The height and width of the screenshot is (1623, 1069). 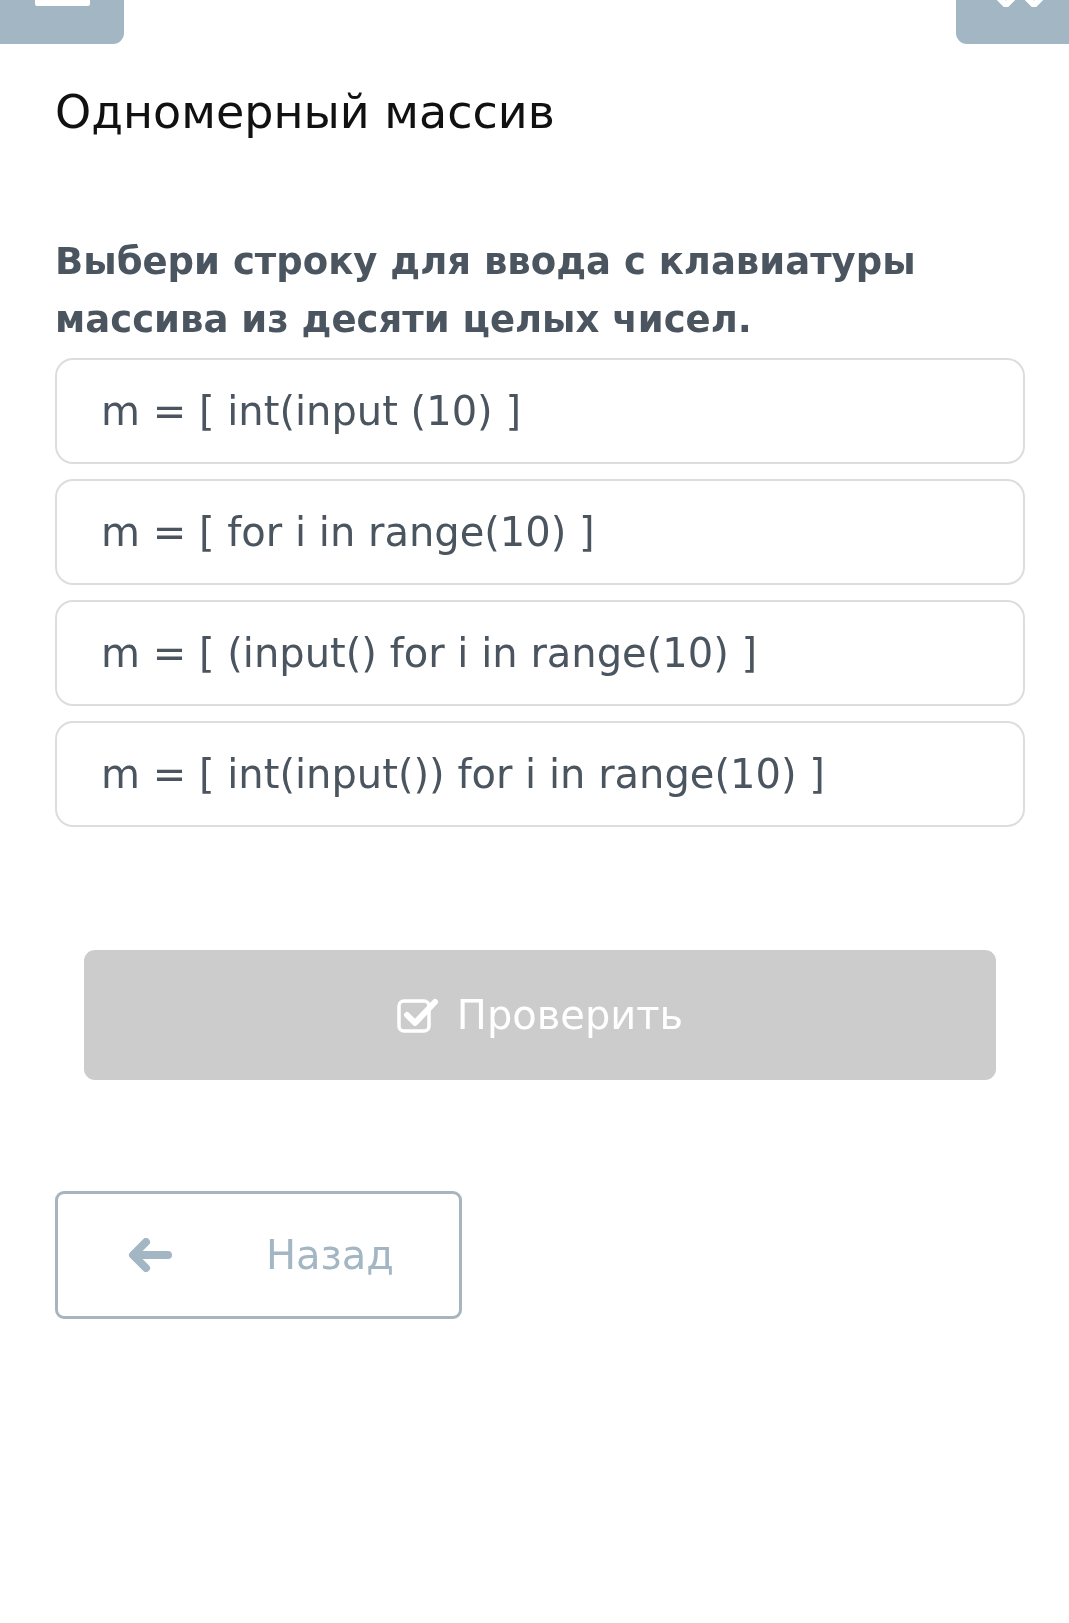 What do you see at coordinates (305, 112) in the screenshot?
I see `page-title: Одномерный массив` at bounding box center [305, 112].